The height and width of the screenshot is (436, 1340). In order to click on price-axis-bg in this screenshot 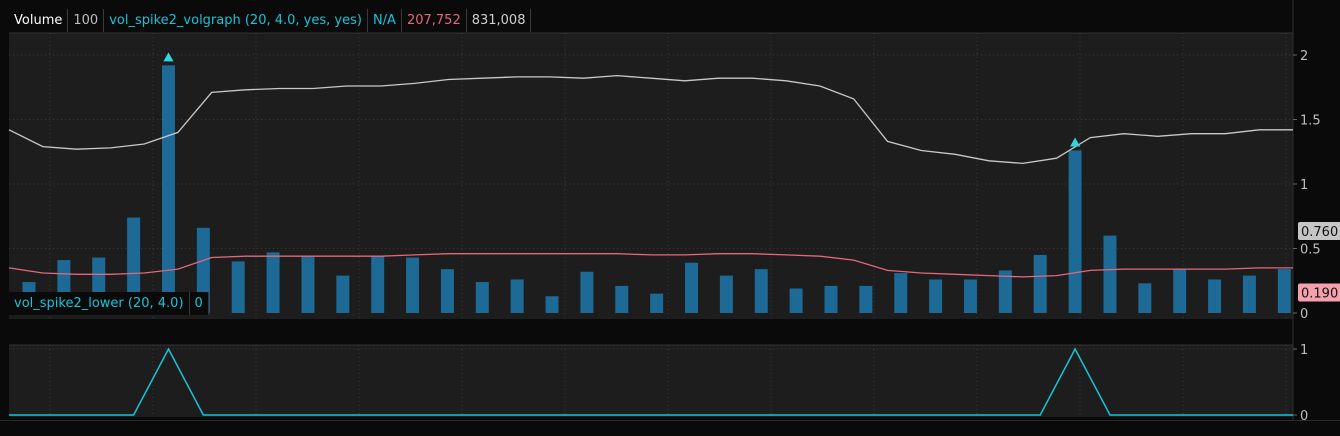, I will do `click(1316, 216)`.